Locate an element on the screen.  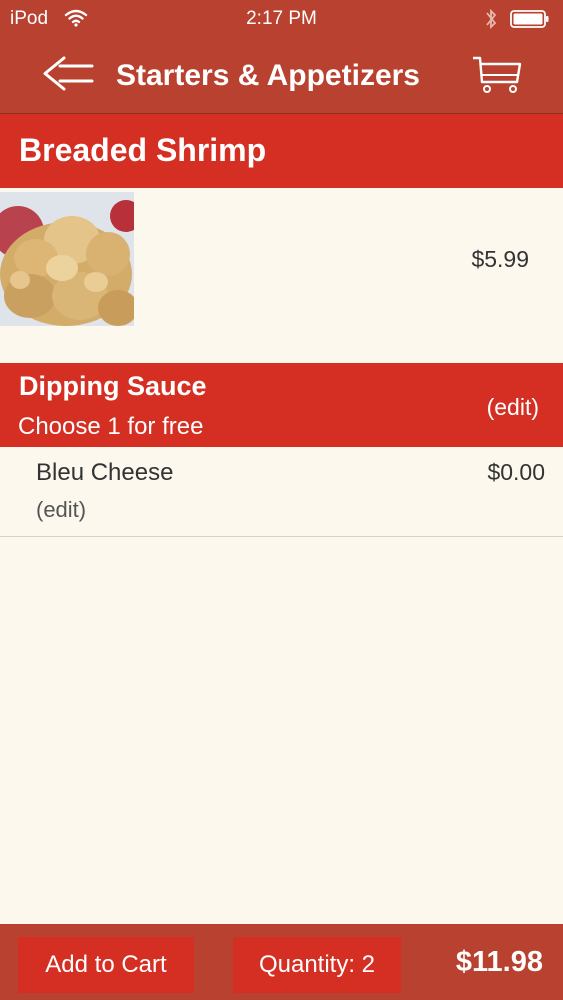
option-selection-edit-link: (edit) is located at coordinates (61, 510).